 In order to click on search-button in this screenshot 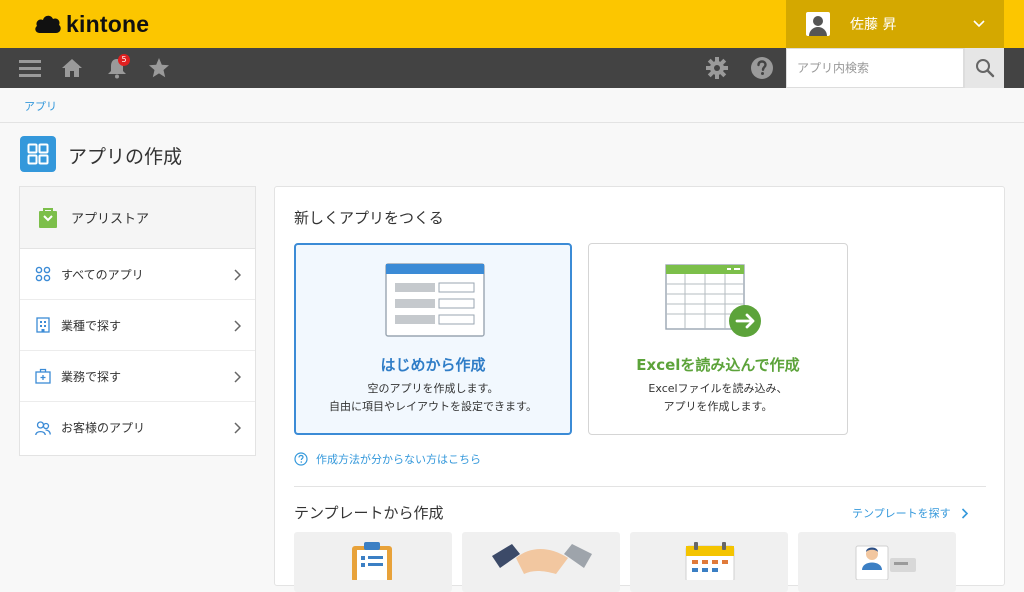, I will do `click(984, 68)`.